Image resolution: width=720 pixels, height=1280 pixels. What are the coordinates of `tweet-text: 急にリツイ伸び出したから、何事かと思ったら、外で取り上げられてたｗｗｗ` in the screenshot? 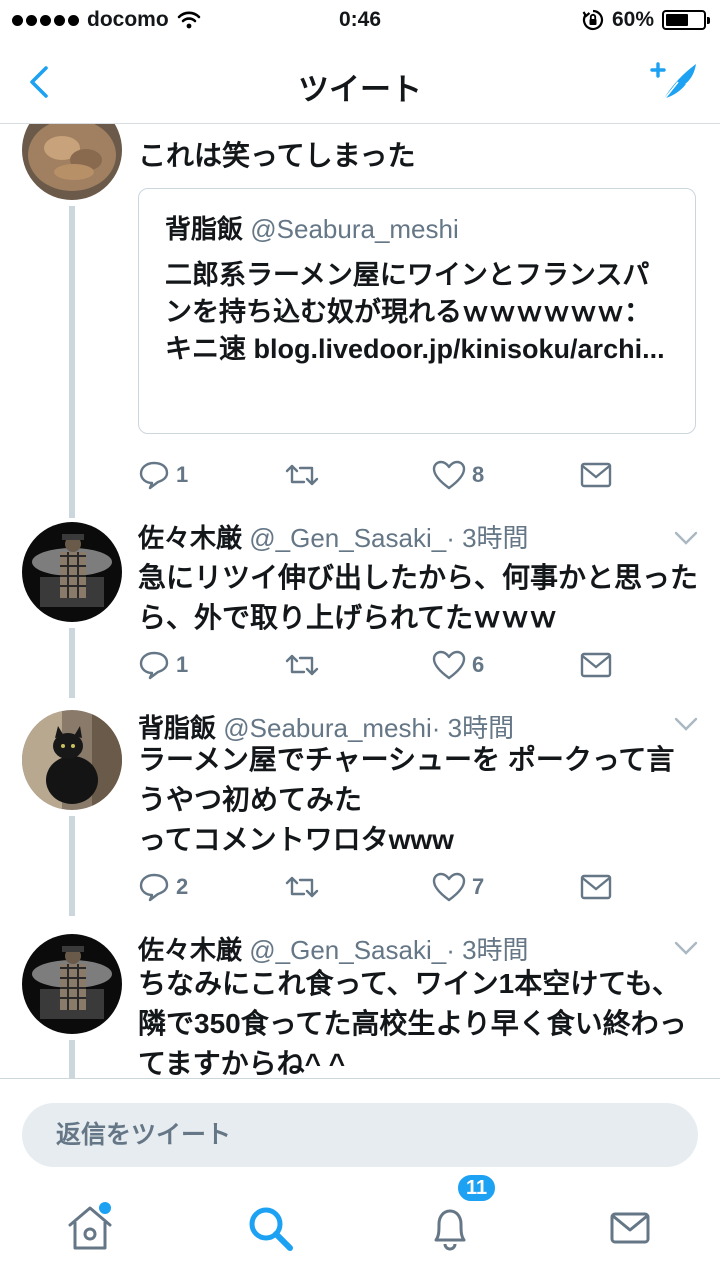 It's located at (418, 597).